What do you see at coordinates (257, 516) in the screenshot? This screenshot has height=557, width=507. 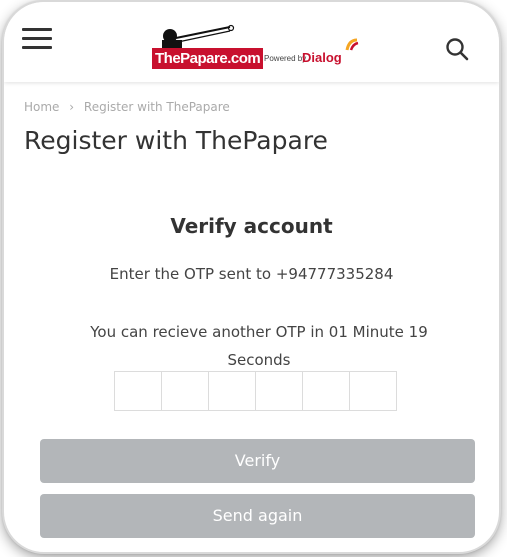 I see `send-again-button: Send again` at bounding box center [257, 516].